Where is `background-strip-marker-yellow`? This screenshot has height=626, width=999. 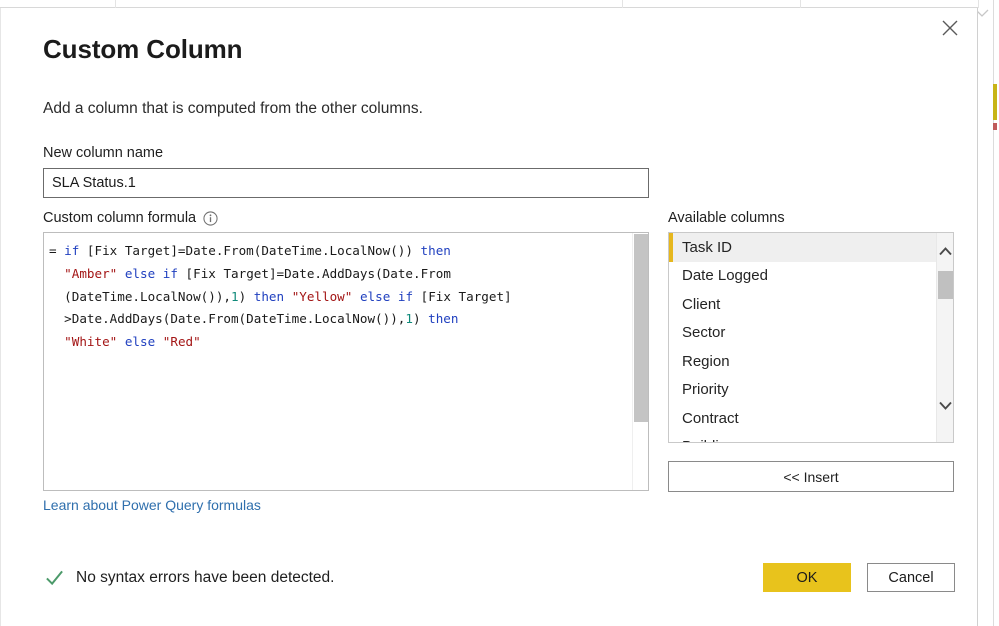
background-strip-marker-yellow is located at coordinates (995, 102).